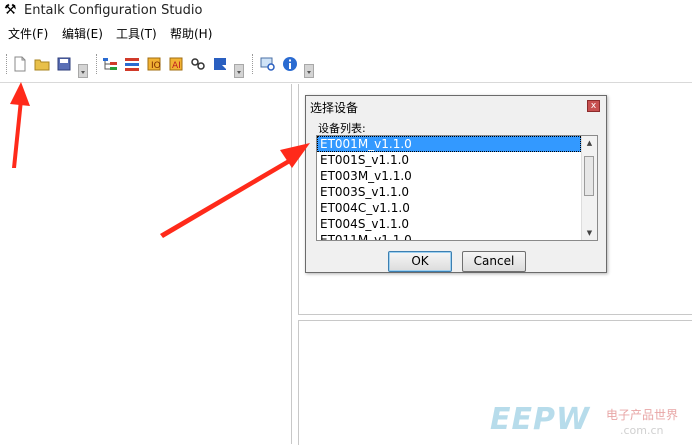 The image size is (692, 445). Describe the element at coordinates (235, 190) in the screenshot. I see `arrow-to-device-list` at that location.